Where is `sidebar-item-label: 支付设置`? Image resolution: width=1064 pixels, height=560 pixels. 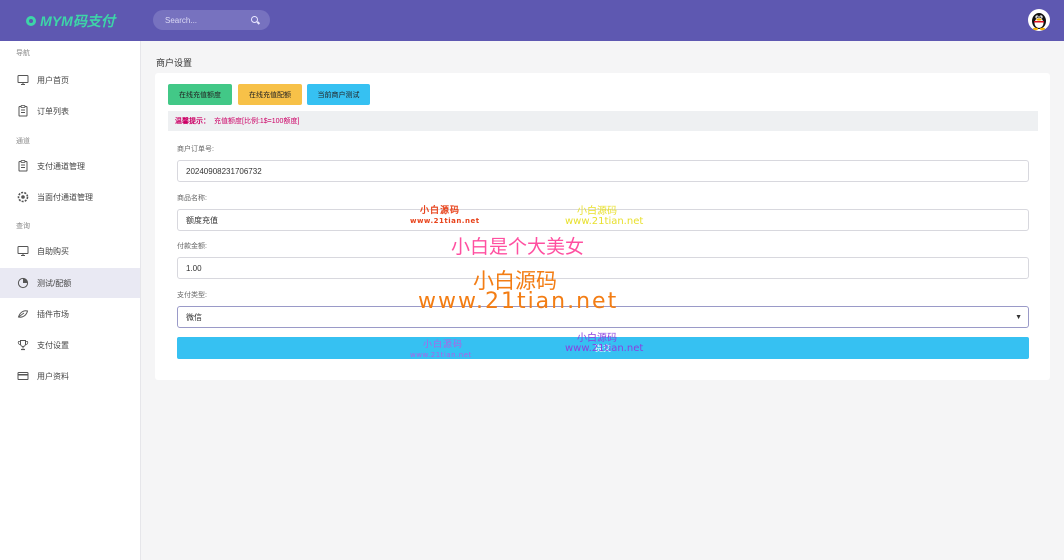
sidebar-item-label: 支付设置 is located at coordinates (53, 345).